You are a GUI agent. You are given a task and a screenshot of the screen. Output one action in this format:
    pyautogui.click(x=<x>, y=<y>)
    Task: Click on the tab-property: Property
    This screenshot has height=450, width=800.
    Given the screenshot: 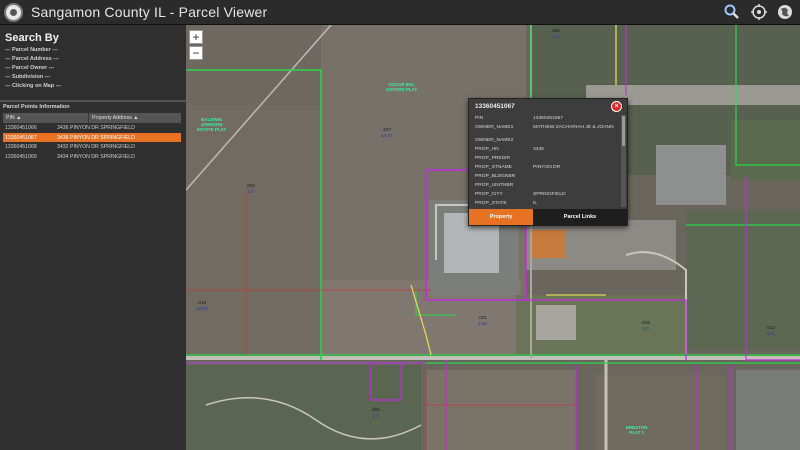 What is the action you would take?
    pyautogui.click(x=501, y=217)
    